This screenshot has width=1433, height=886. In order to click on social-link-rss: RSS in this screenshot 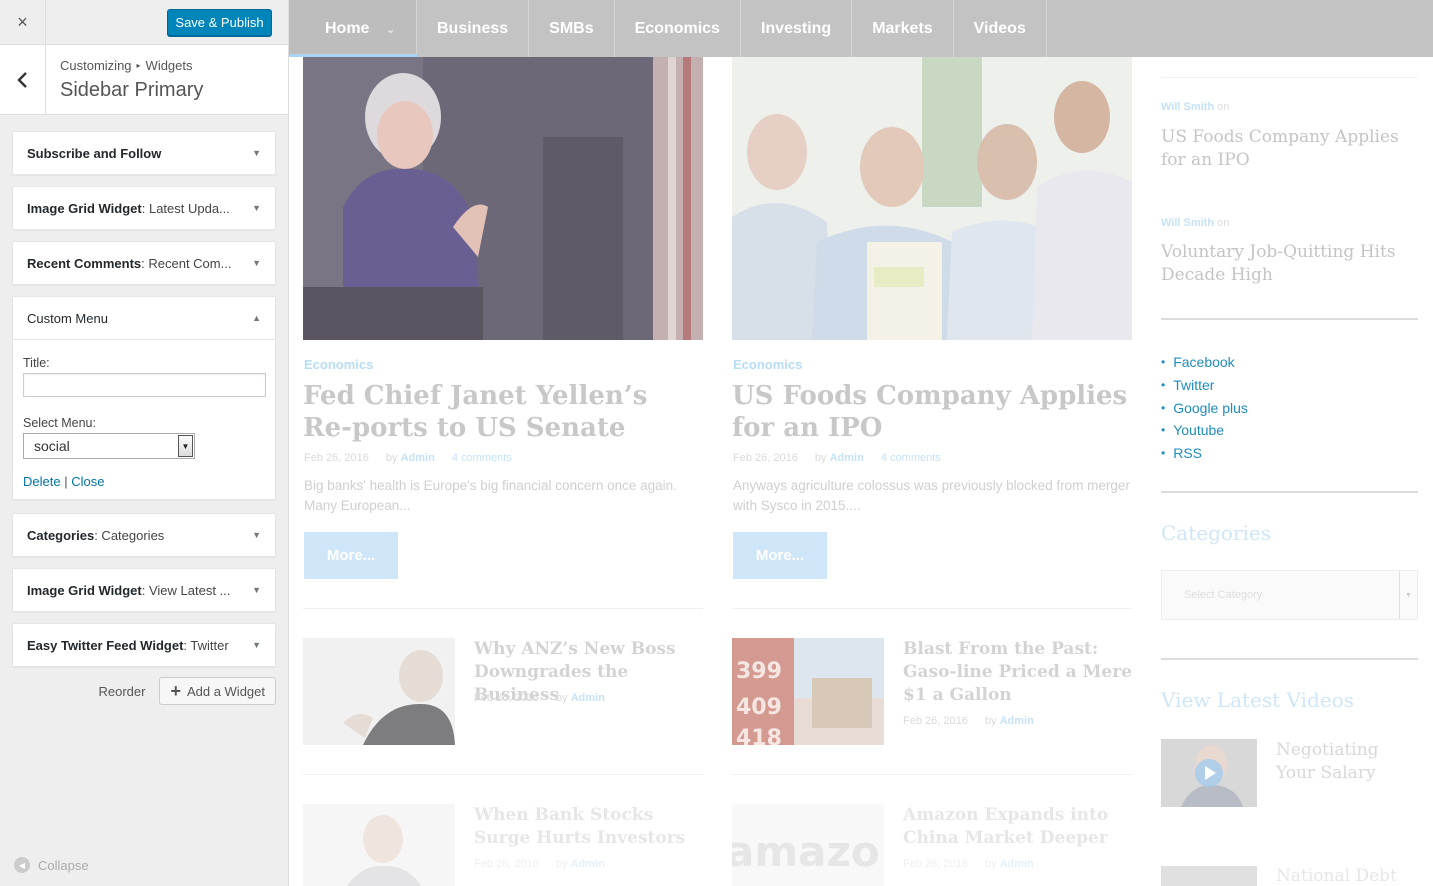, I will do `click(1204, 453)`.